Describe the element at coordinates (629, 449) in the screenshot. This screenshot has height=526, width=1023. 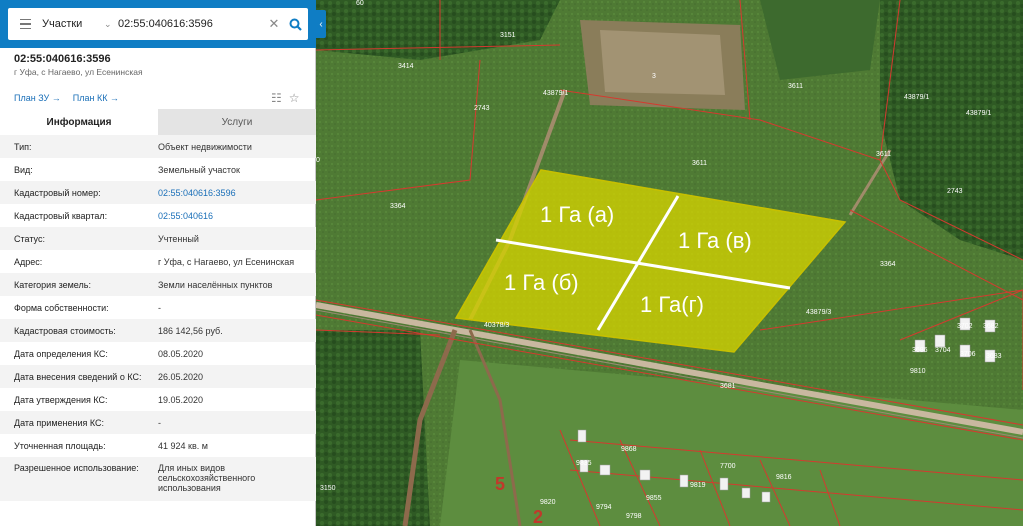
I see `parcel-number-label: 9868` at that location.